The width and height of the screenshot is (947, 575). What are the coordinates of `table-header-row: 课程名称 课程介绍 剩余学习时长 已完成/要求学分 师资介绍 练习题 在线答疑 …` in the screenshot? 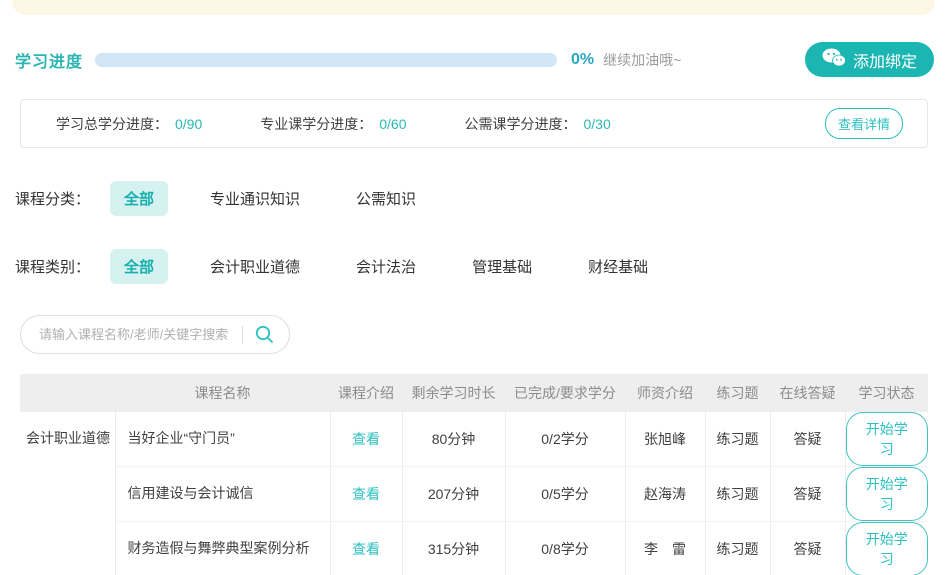 It's located at (474, 393).